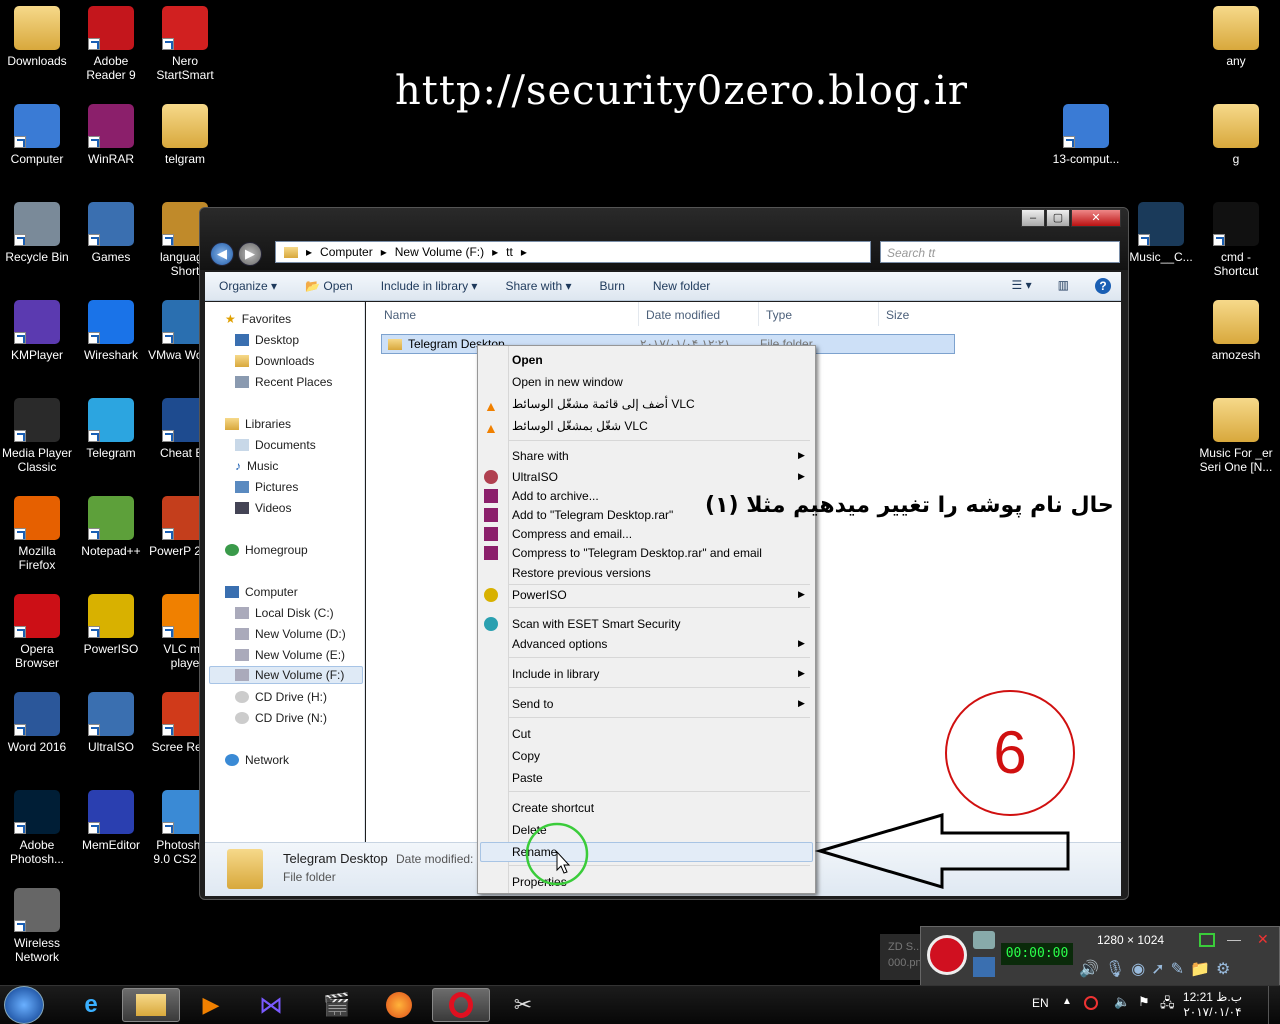  Describe the element at coordinates (1100, 956) in the screenshot. I see `screen-recorder-widget: 00:00:00 1280 × 1024 — ✕ 🔊 🎙 ◉ ➚ ✎ 📁 ⚙` at that location.